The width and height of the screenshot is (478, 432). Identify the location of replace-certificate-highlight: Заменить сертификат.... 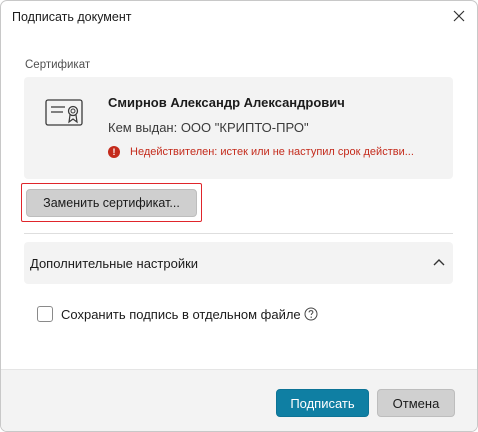
(111, 202).